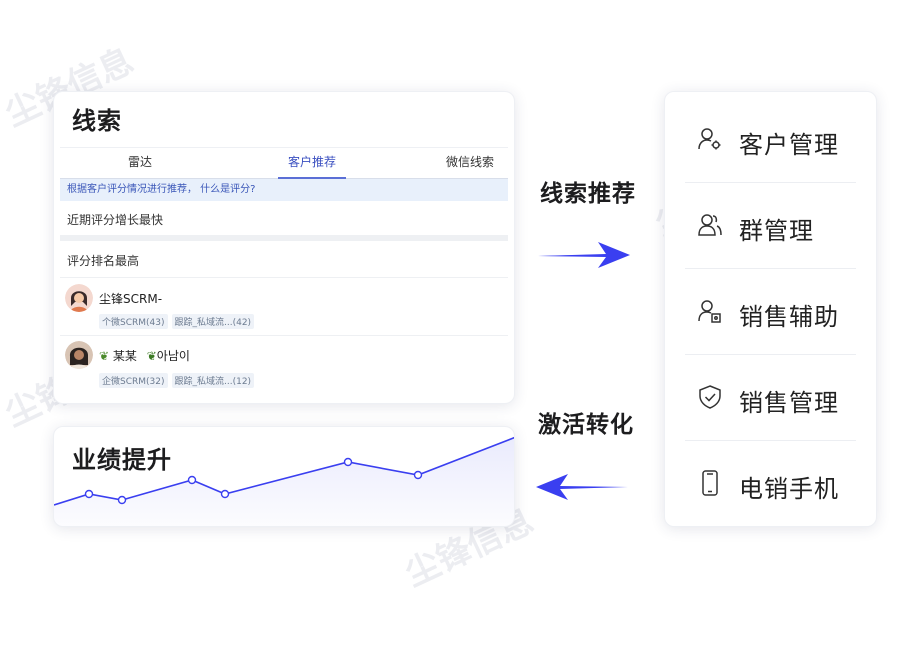 The width and height of the screenshot is (916, 646). Describe the element at coordinates (103, 260) in the screenshot. I see `section-top-ranked: 评分排名最高` at that location.